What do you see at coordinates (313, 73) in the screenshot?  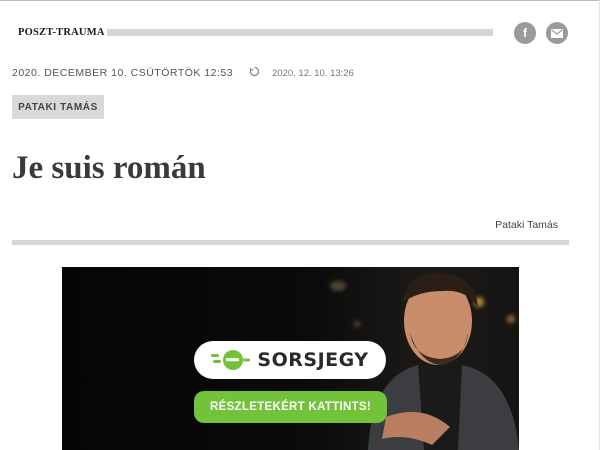 I see `updated-date: 2020. 12. 10. 13:26` at bounding box center [313, 73].